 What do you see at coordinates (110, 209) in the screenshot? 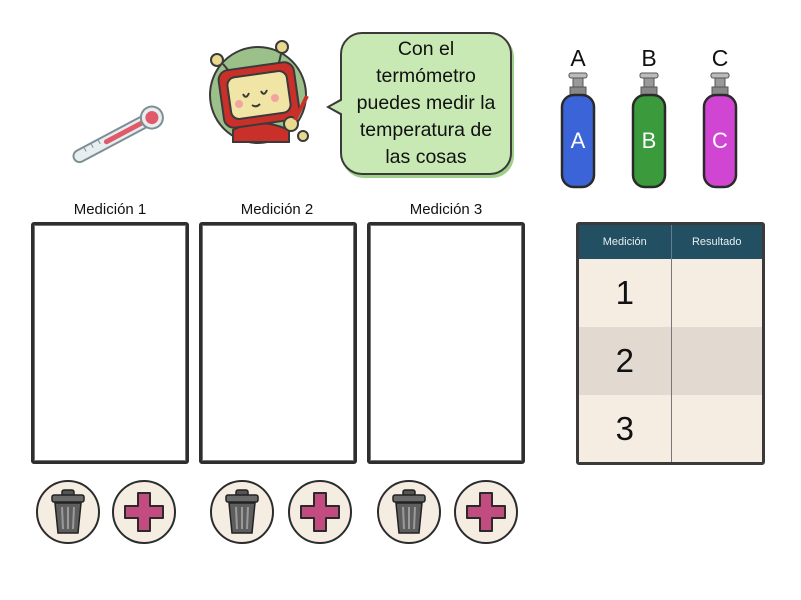
I see `measurement-label-1: Medición 1` at bounding box center [110, 209].